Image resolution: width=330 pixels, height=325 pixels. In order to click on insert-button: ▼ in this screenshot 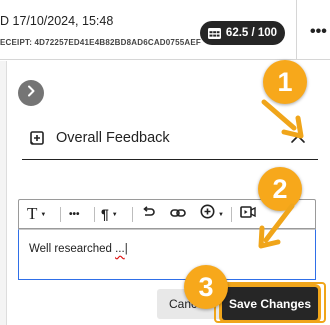, I will do `click(212, 214)`.